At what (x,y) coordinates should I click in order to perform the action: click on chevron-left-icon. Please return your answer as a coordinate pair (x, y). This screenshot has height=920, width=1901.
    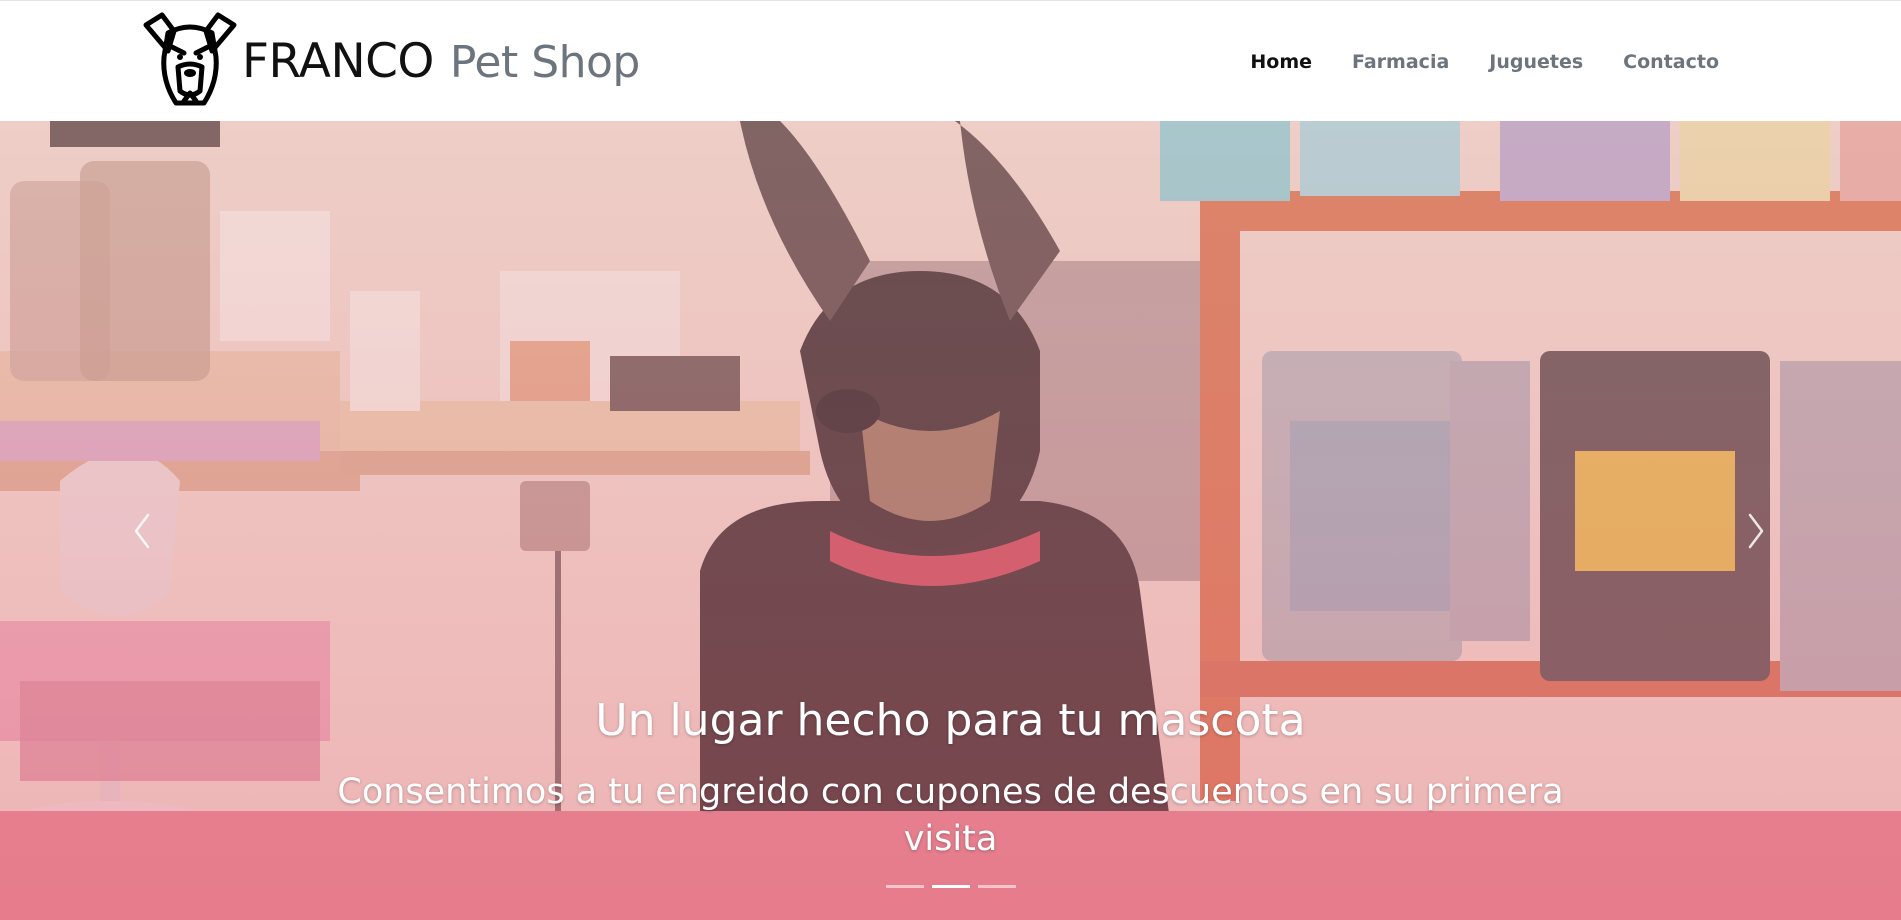
    Looking at the image, I should click on (142, 531).